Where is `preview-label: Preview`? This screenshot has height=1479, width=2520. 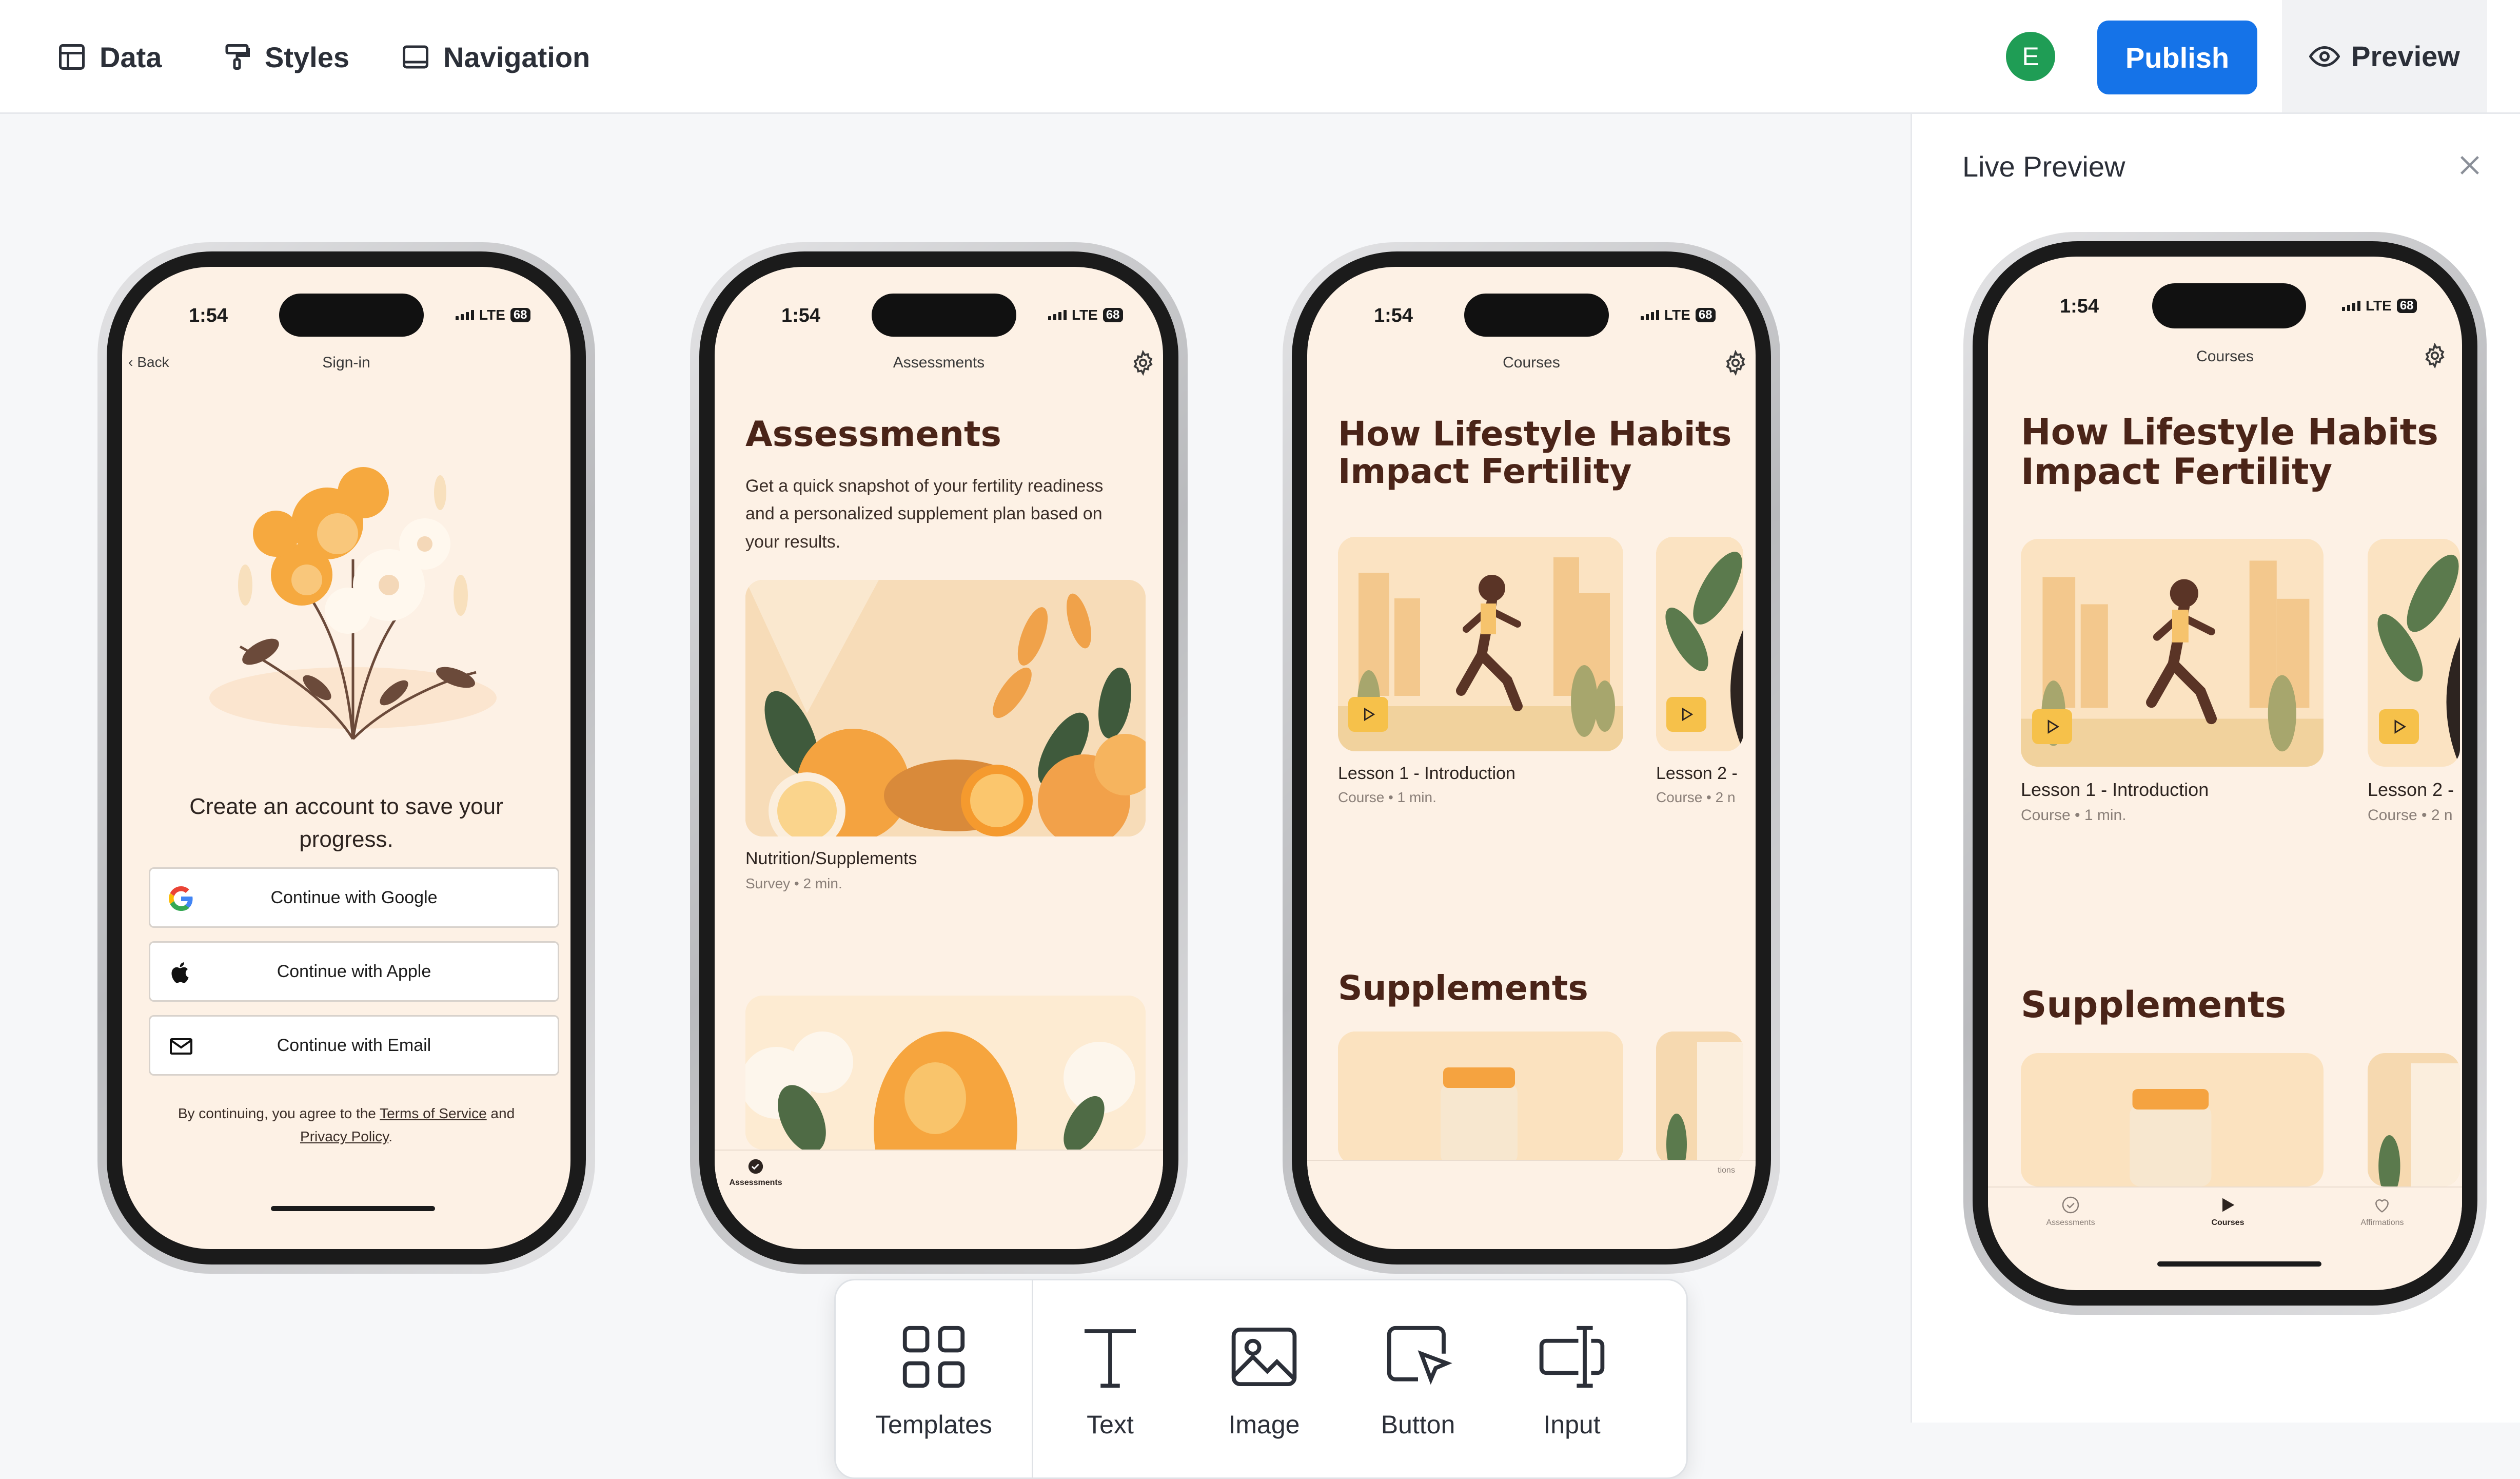 preview-label: Preview is located at coordinates (2405, 56).